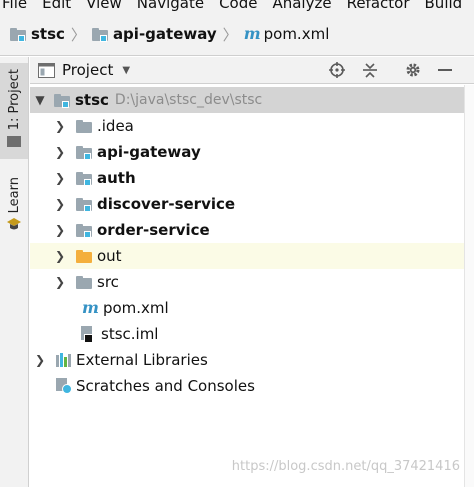  I want to click on menu-view: View, so click(105, 6).